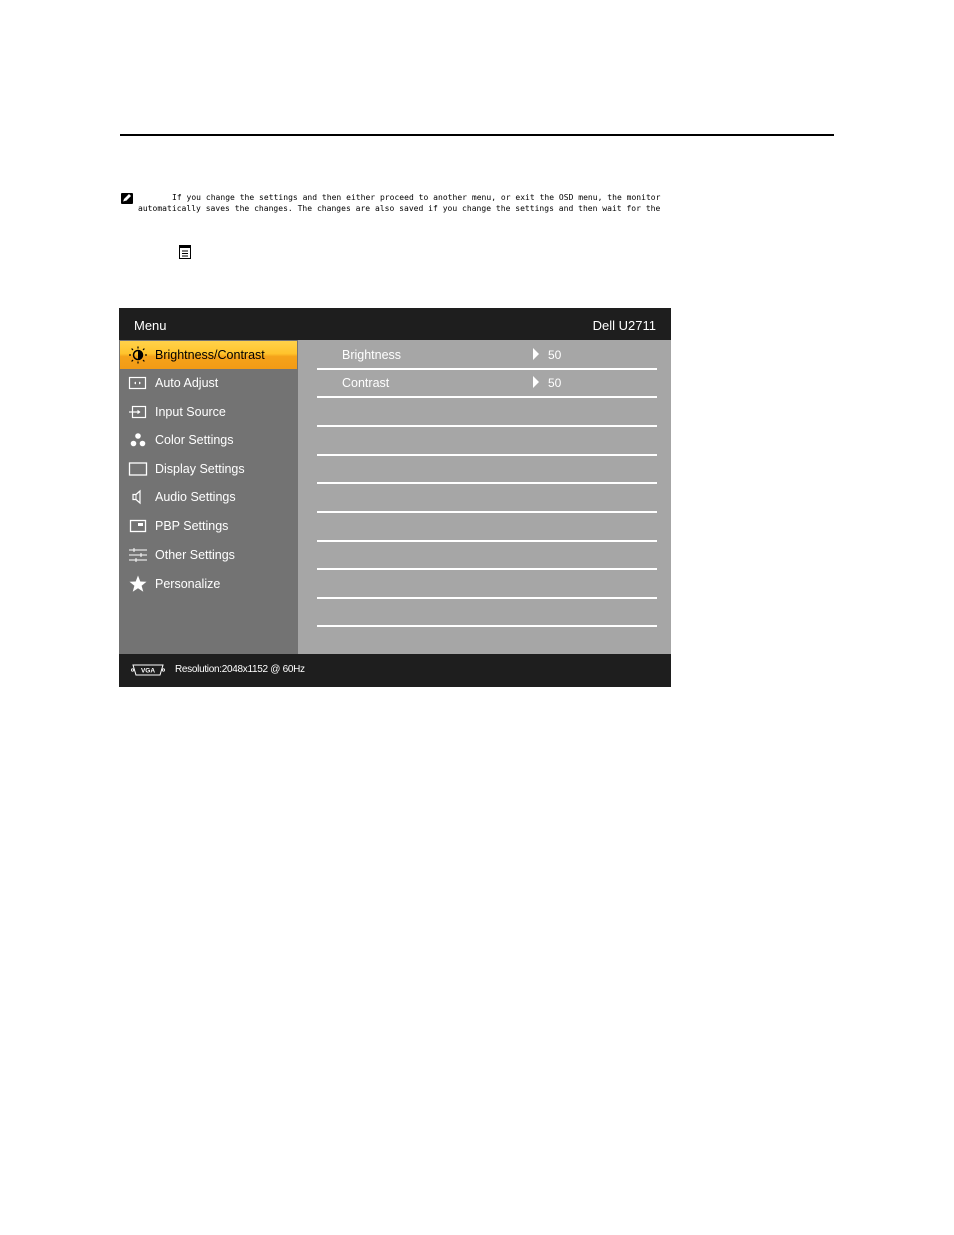 The image size is (954, 1235). What do you see at coordinates (371, 355) in the screenshot?
I see `option-label-brightness: Brightness` at bounding box center [371, 355].